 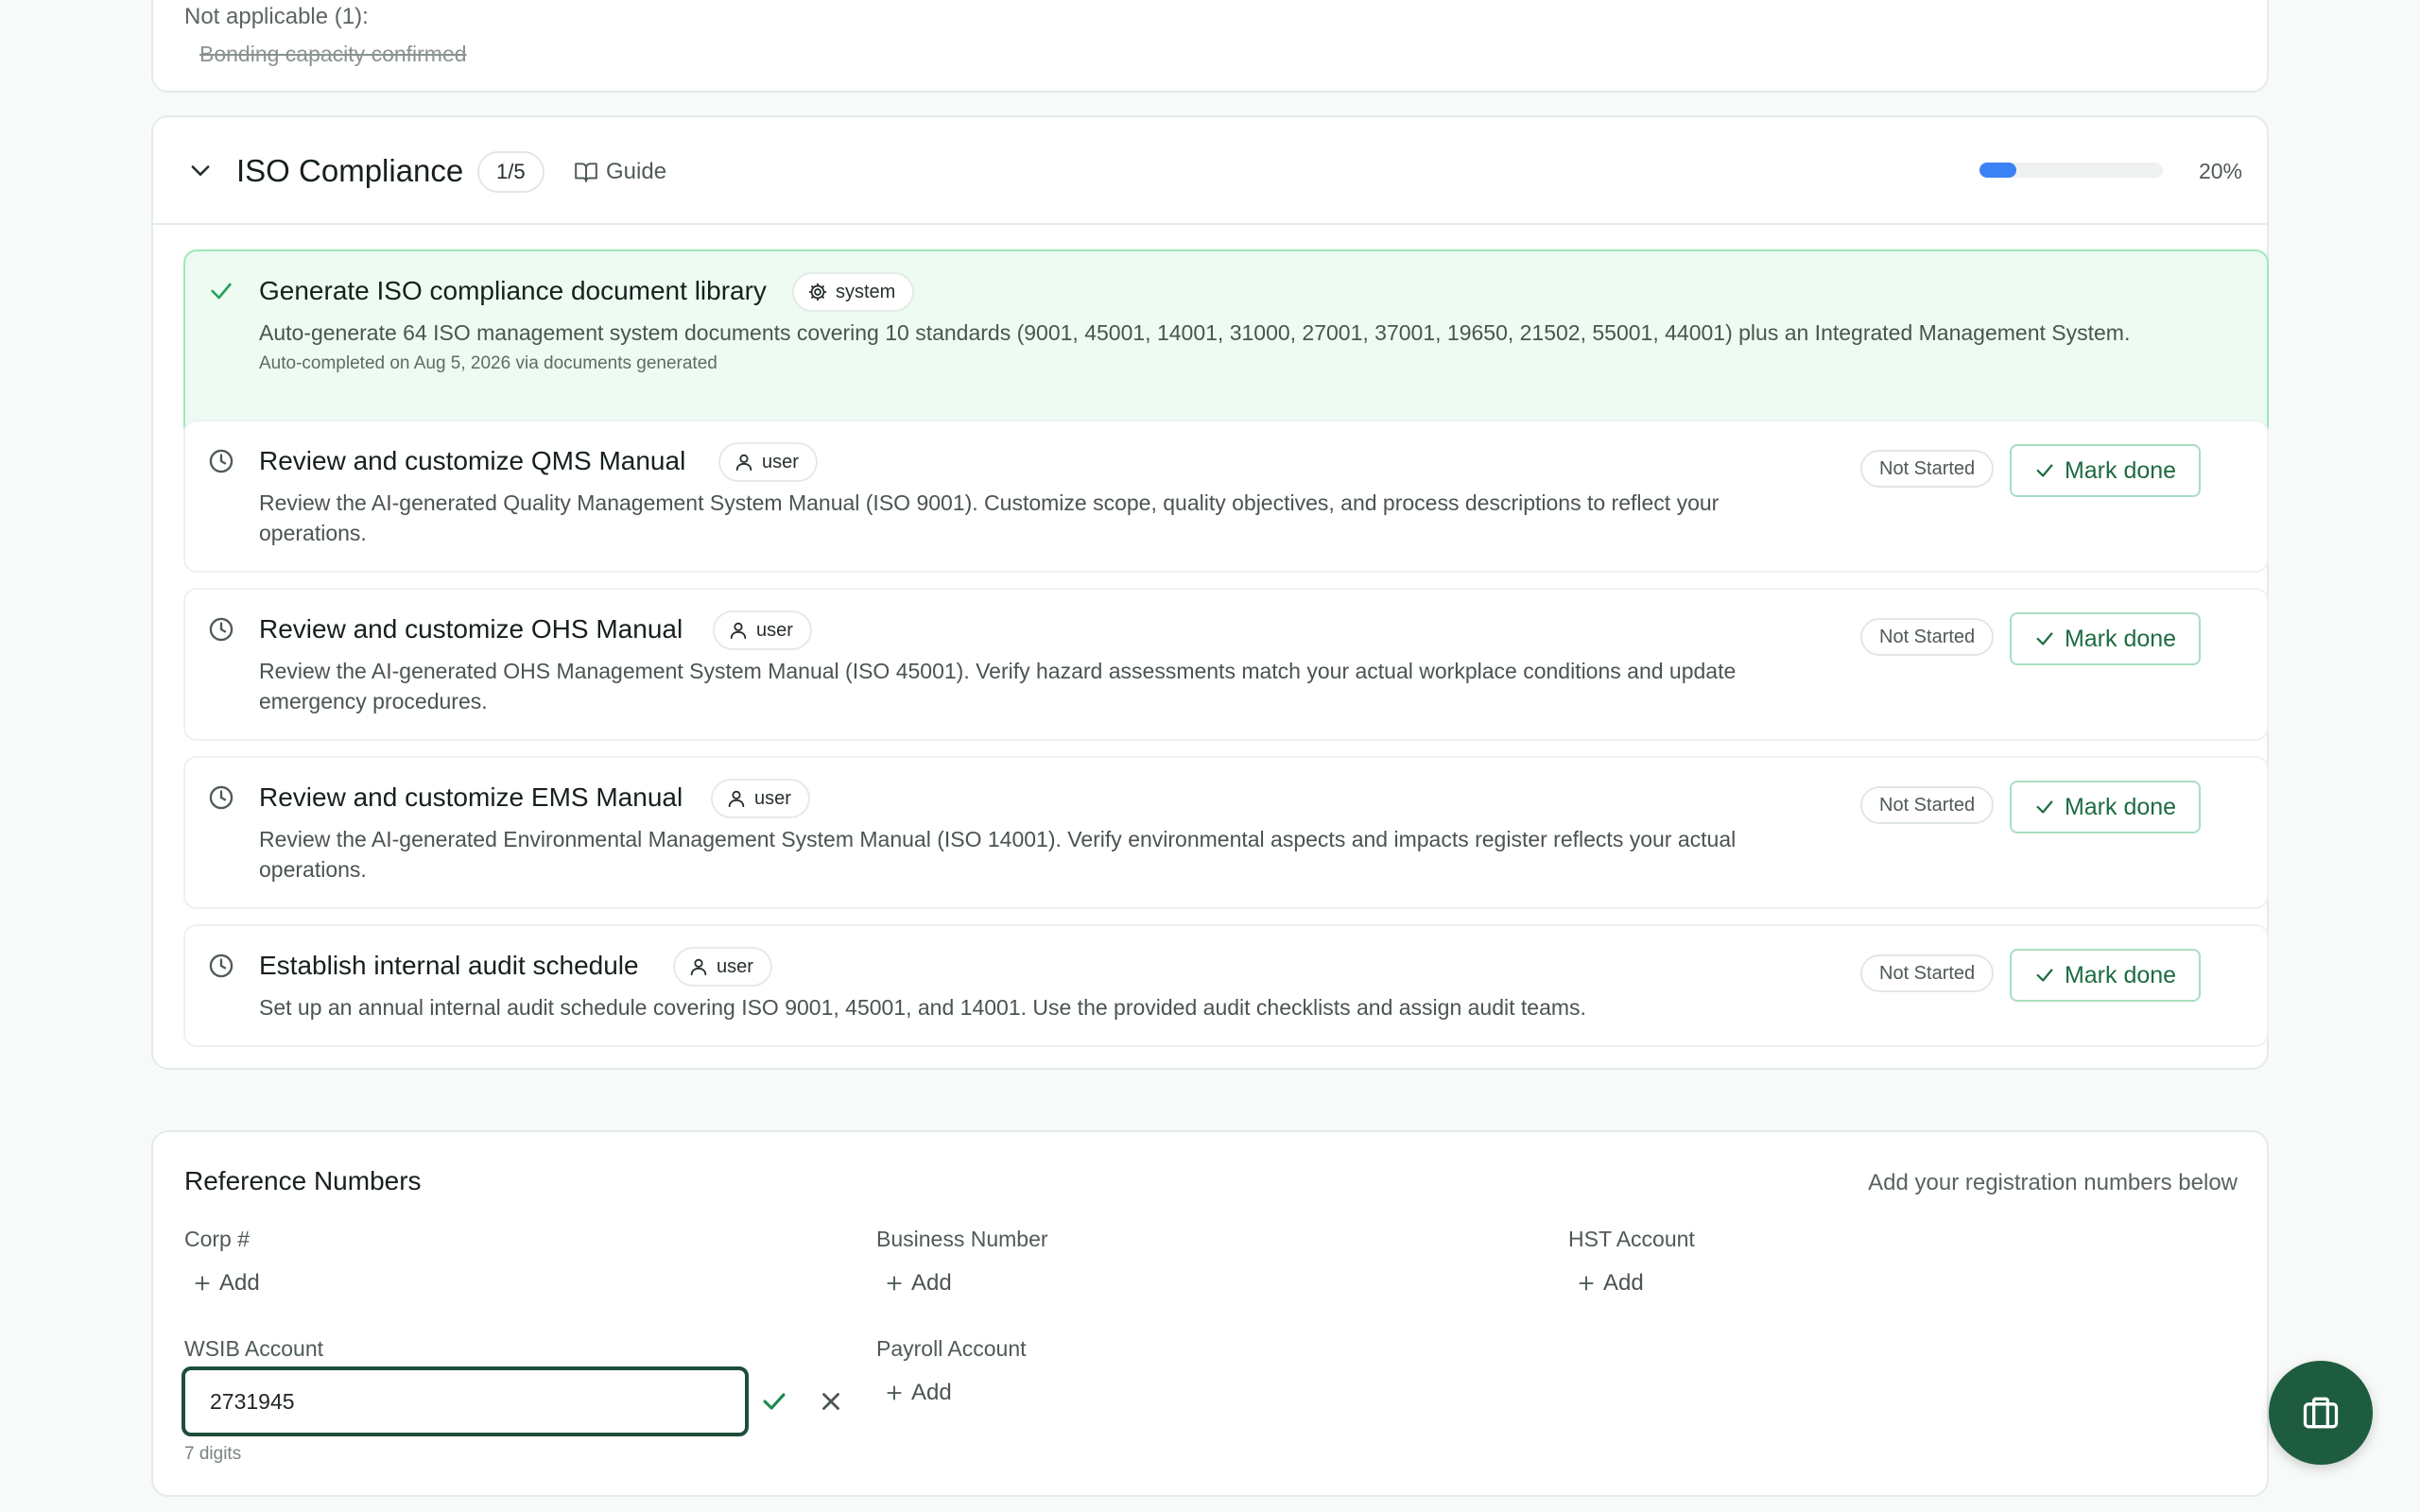 What do you see at coordinates (213, 1454) in the screenshot?
I see `field-helper-text: 7 digits` at bounding box center [213, 1454].